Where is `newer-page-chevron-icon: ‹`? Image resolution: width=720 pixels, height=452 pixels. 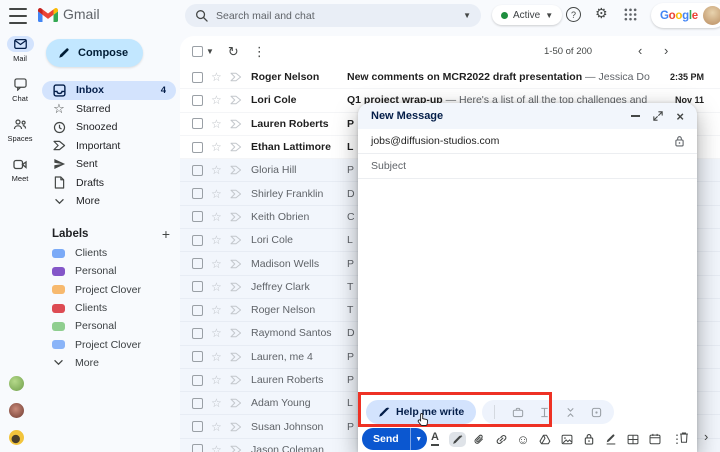
newer-page-chevron-icon: ‹ is located at coordinates (640, 50).